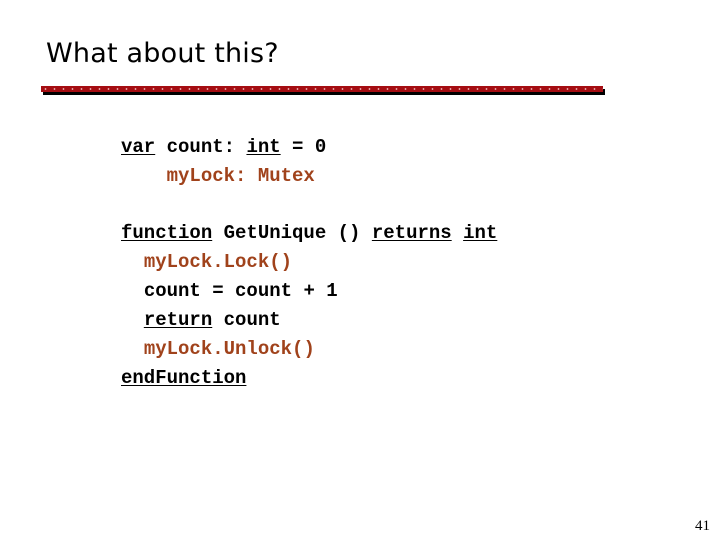 The width and height of the screenshot is (720, 540). Describe the element at coordinates (178, 320) in the screenshot. I see `keyword-return: return` at that location.